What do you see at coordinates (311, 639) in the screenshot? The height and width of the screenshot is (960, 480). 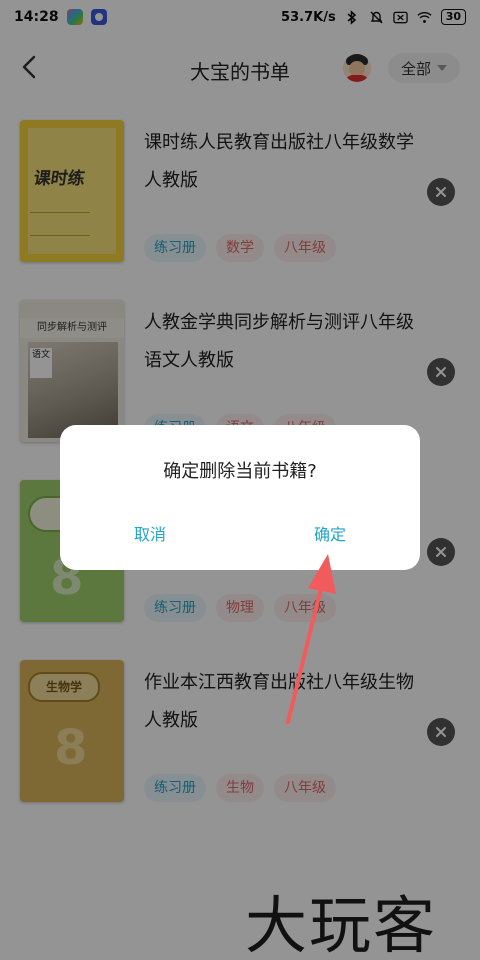 I see `annotation-arrow-icon` at bounding box center [311, 639].